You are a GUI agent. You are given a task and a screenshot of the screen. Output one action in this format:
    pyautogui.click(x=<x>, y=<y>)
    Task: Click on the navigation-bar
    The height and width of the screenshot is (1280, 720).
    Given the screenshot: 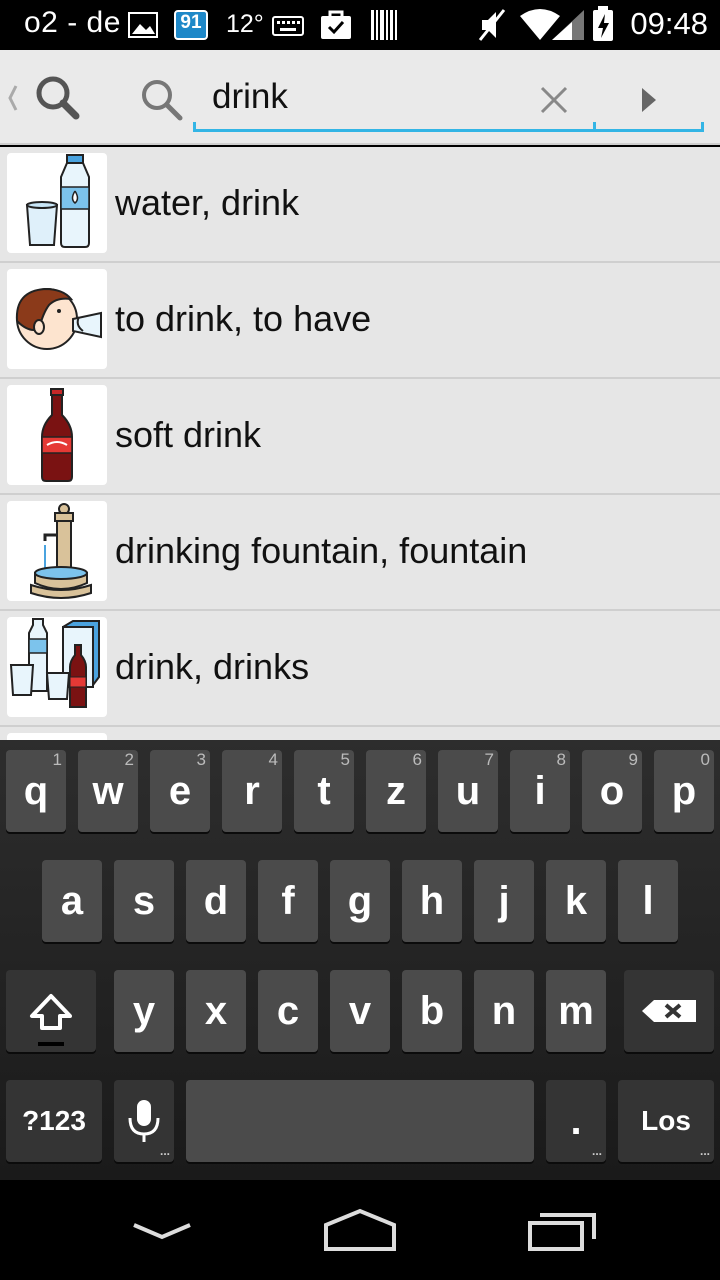 What is the action you would take?
    pyautogui.click(x=360, y=1230)
    